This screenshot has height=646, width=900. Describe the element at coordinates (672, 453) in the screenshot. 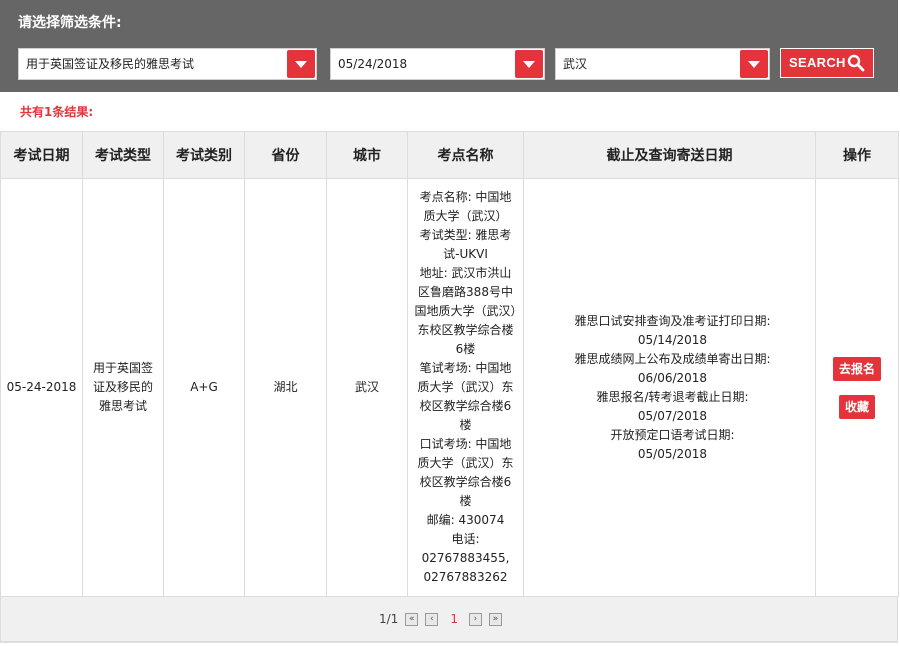

I see `deadline-value-4: 05/05/2018` at that location.